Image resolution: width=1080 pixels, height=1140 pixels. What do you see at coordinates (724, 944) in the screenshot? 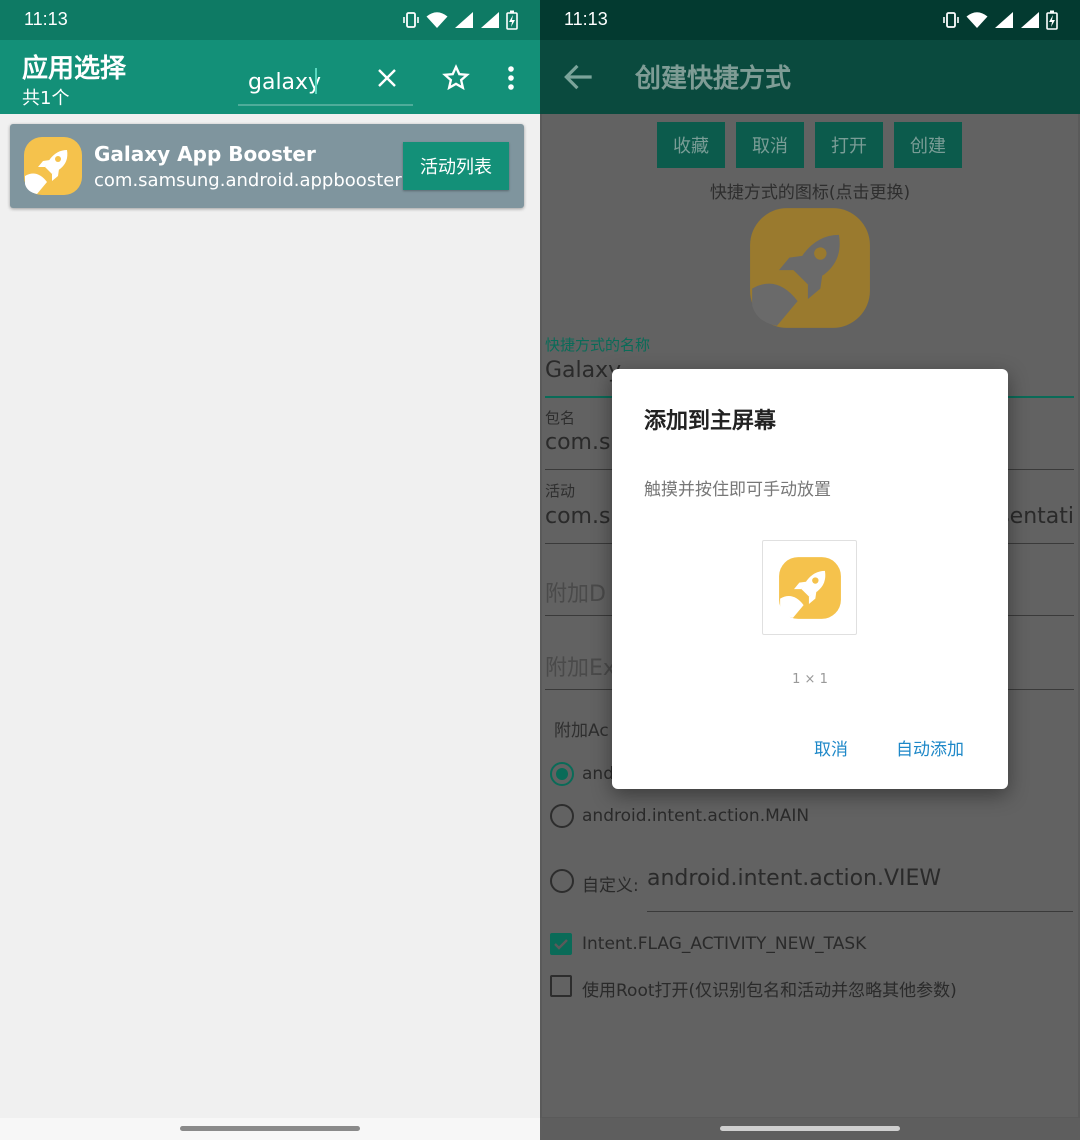
I see `new-task-label: Intent.FLAG_ACTIVITY_NEW_TASK` at bounding box center [724, 944].